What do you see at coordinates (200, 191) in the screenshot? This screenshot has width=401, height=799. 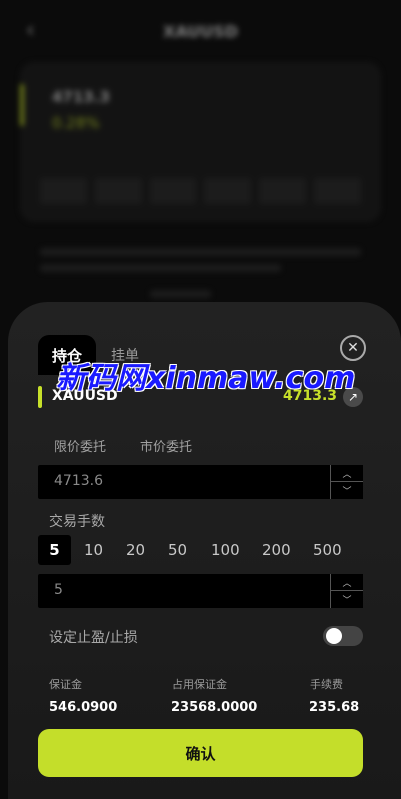 I see `background-timeframes` at bounding box center [200, 191].